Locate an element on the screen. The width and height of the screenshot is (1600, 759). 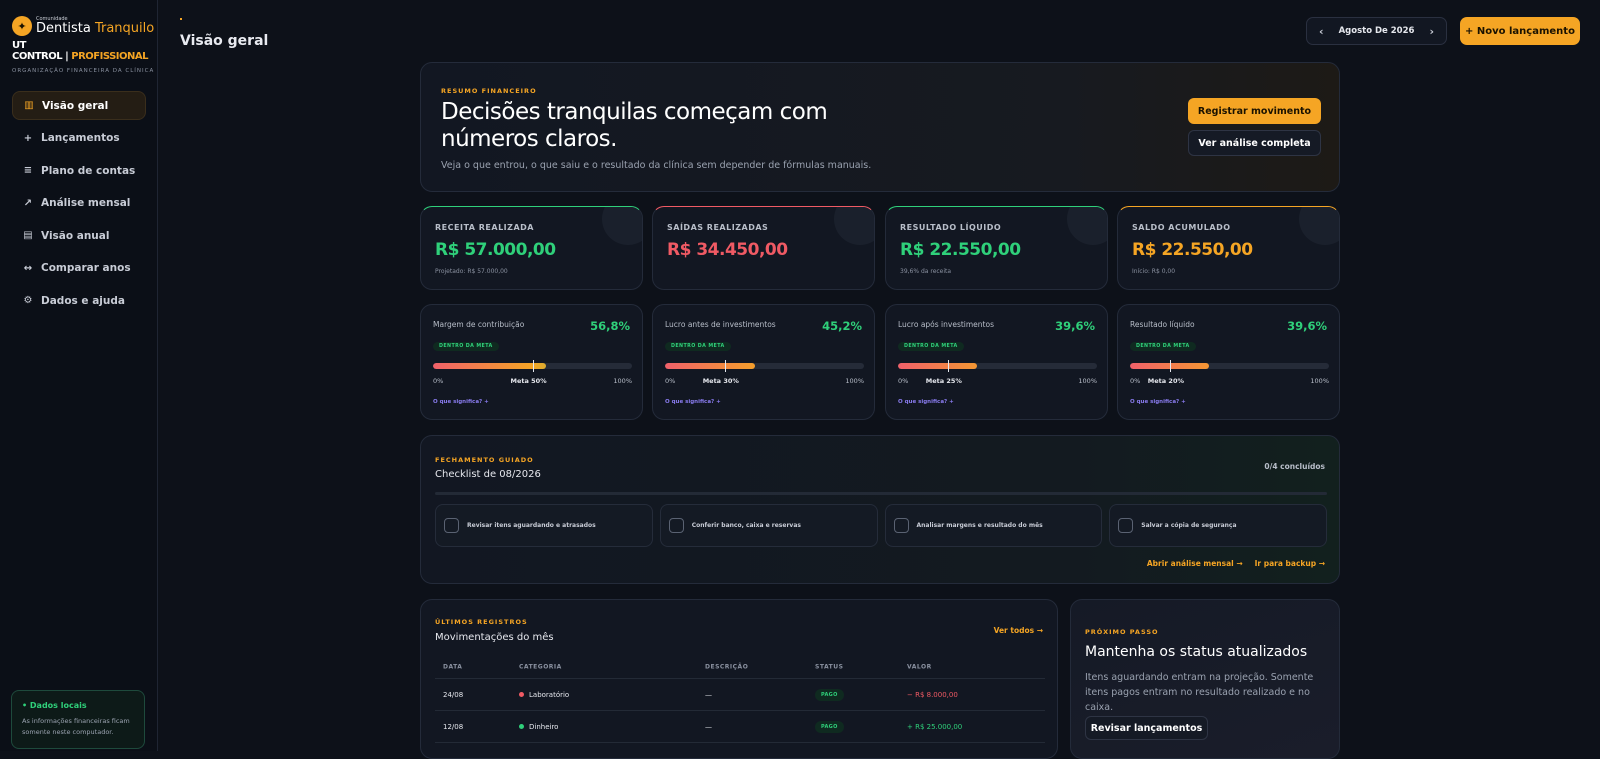
status-badge: DENTRO DA META is located at coordinates (1163, 346).